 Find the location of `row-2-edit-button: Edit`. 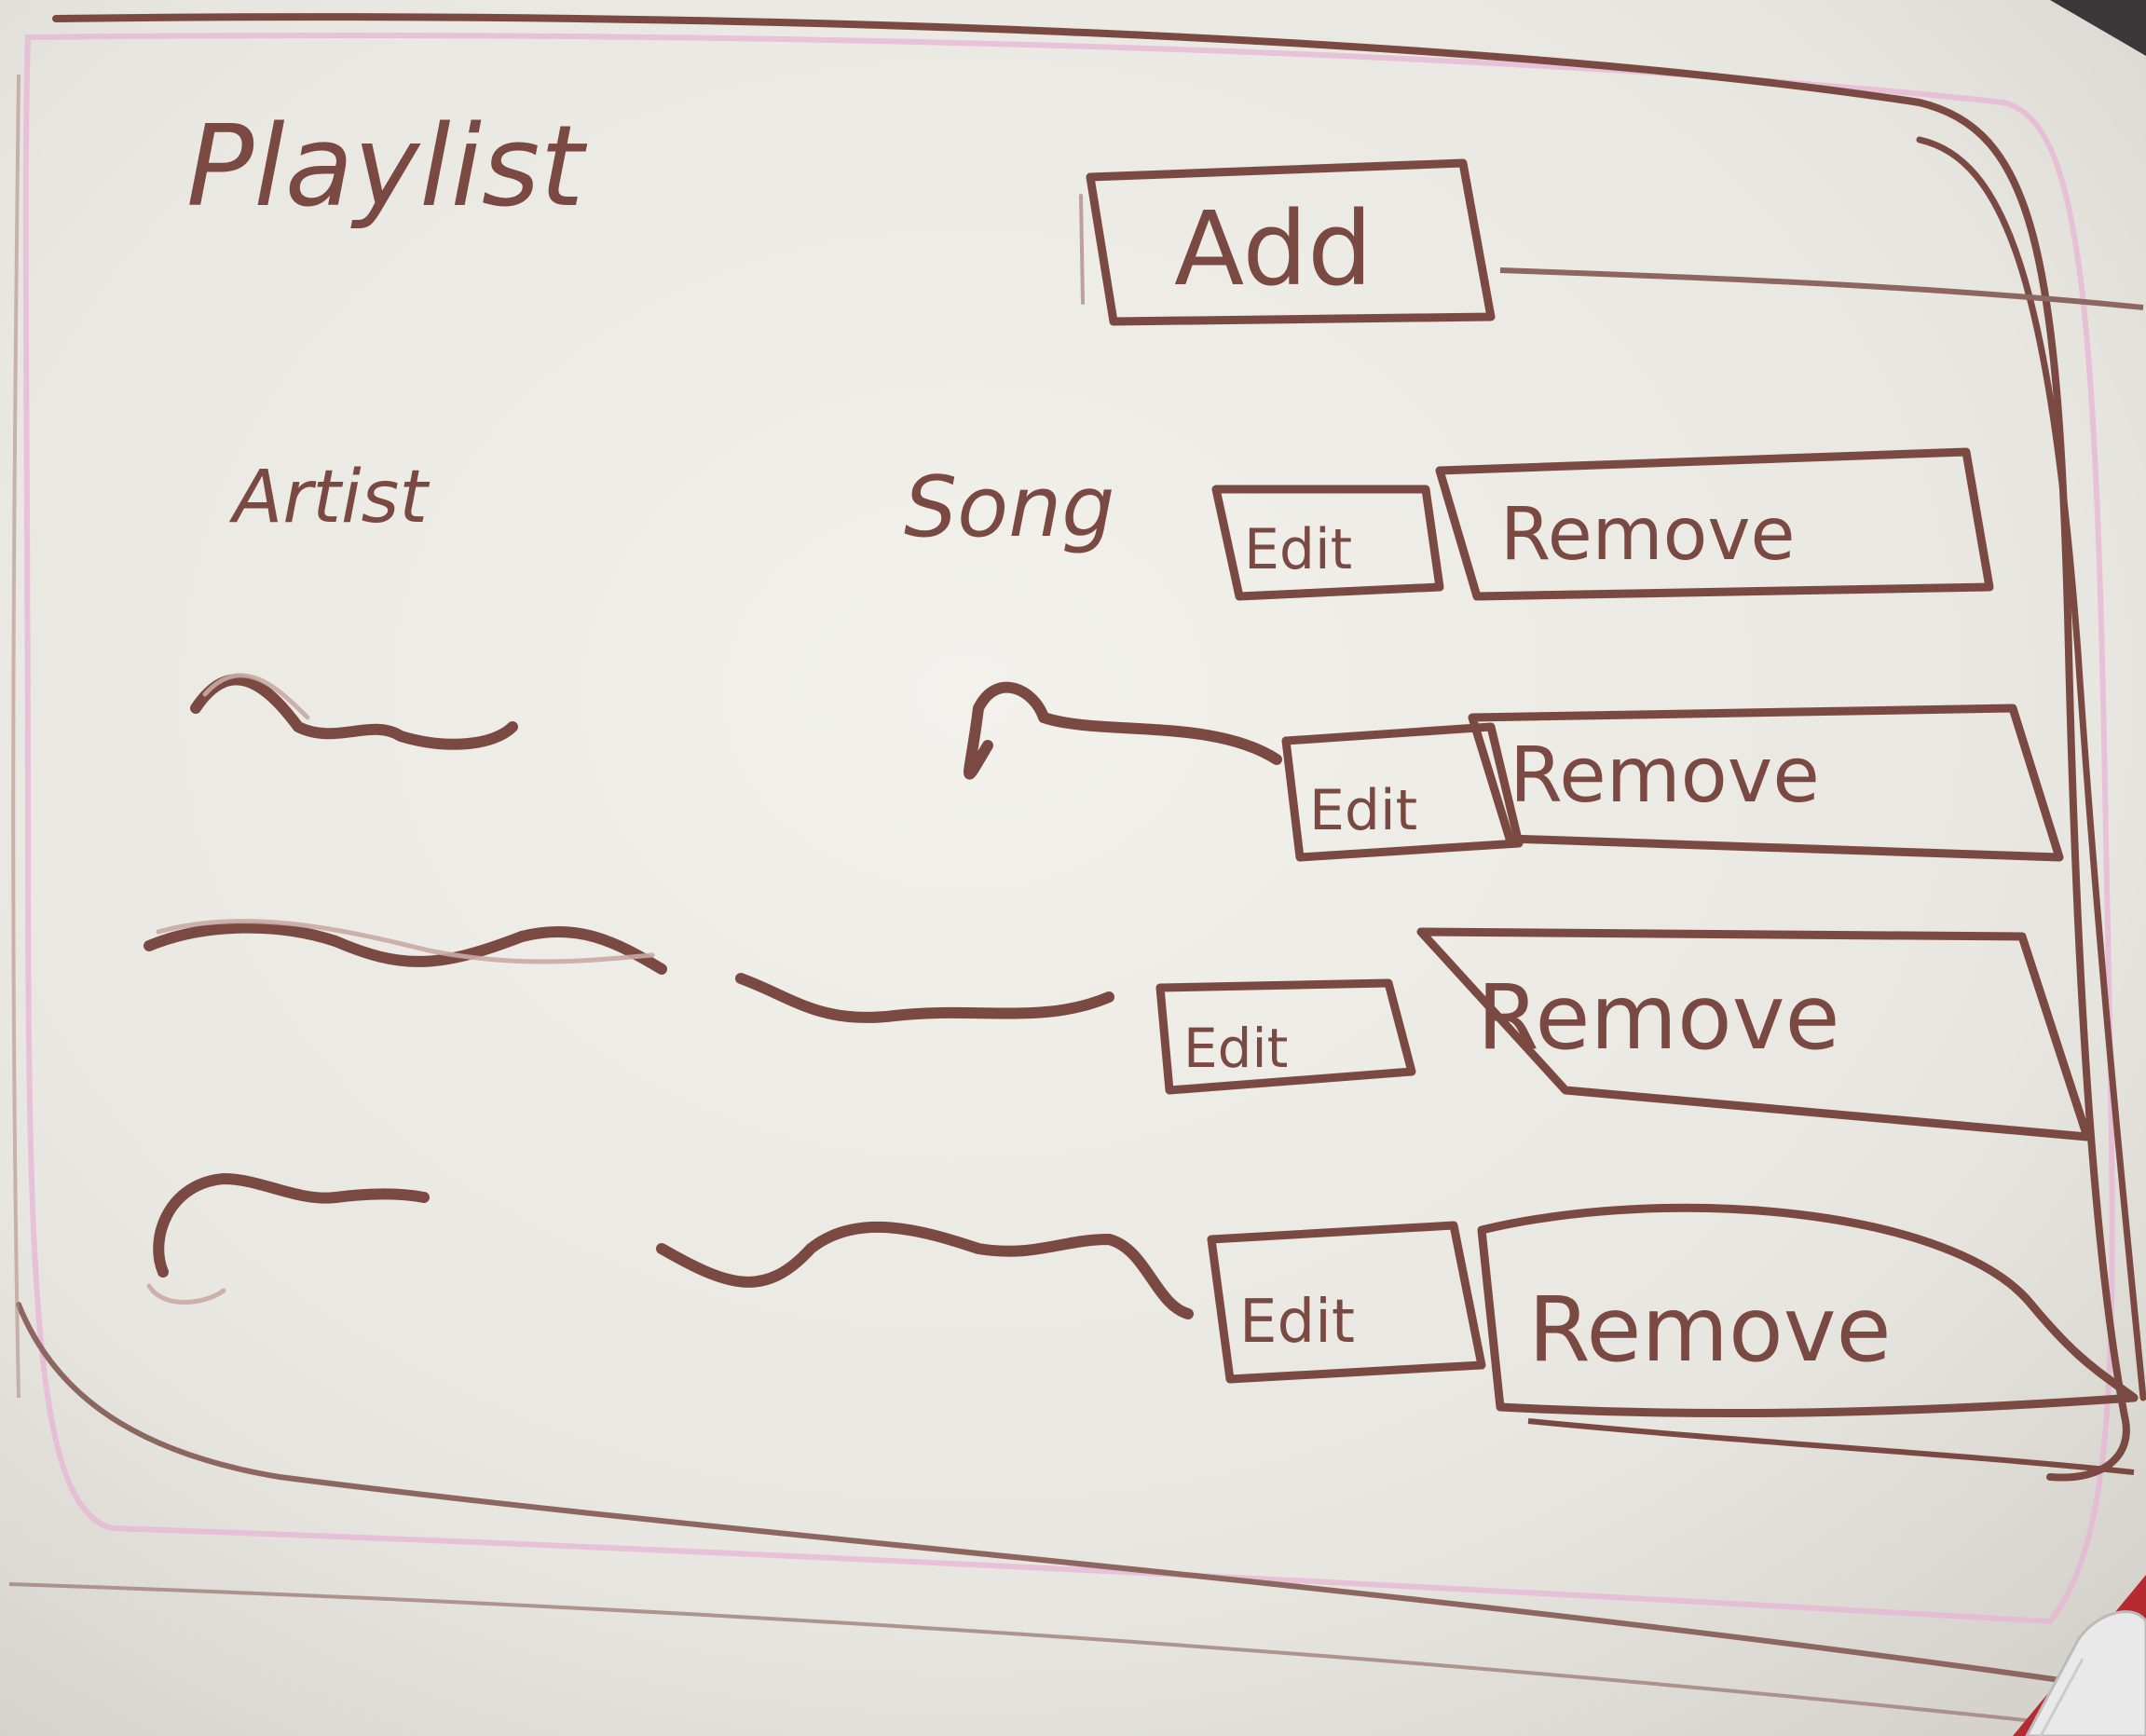

row-2-edit-button: Edit is located at coordinates (1285, 1036).